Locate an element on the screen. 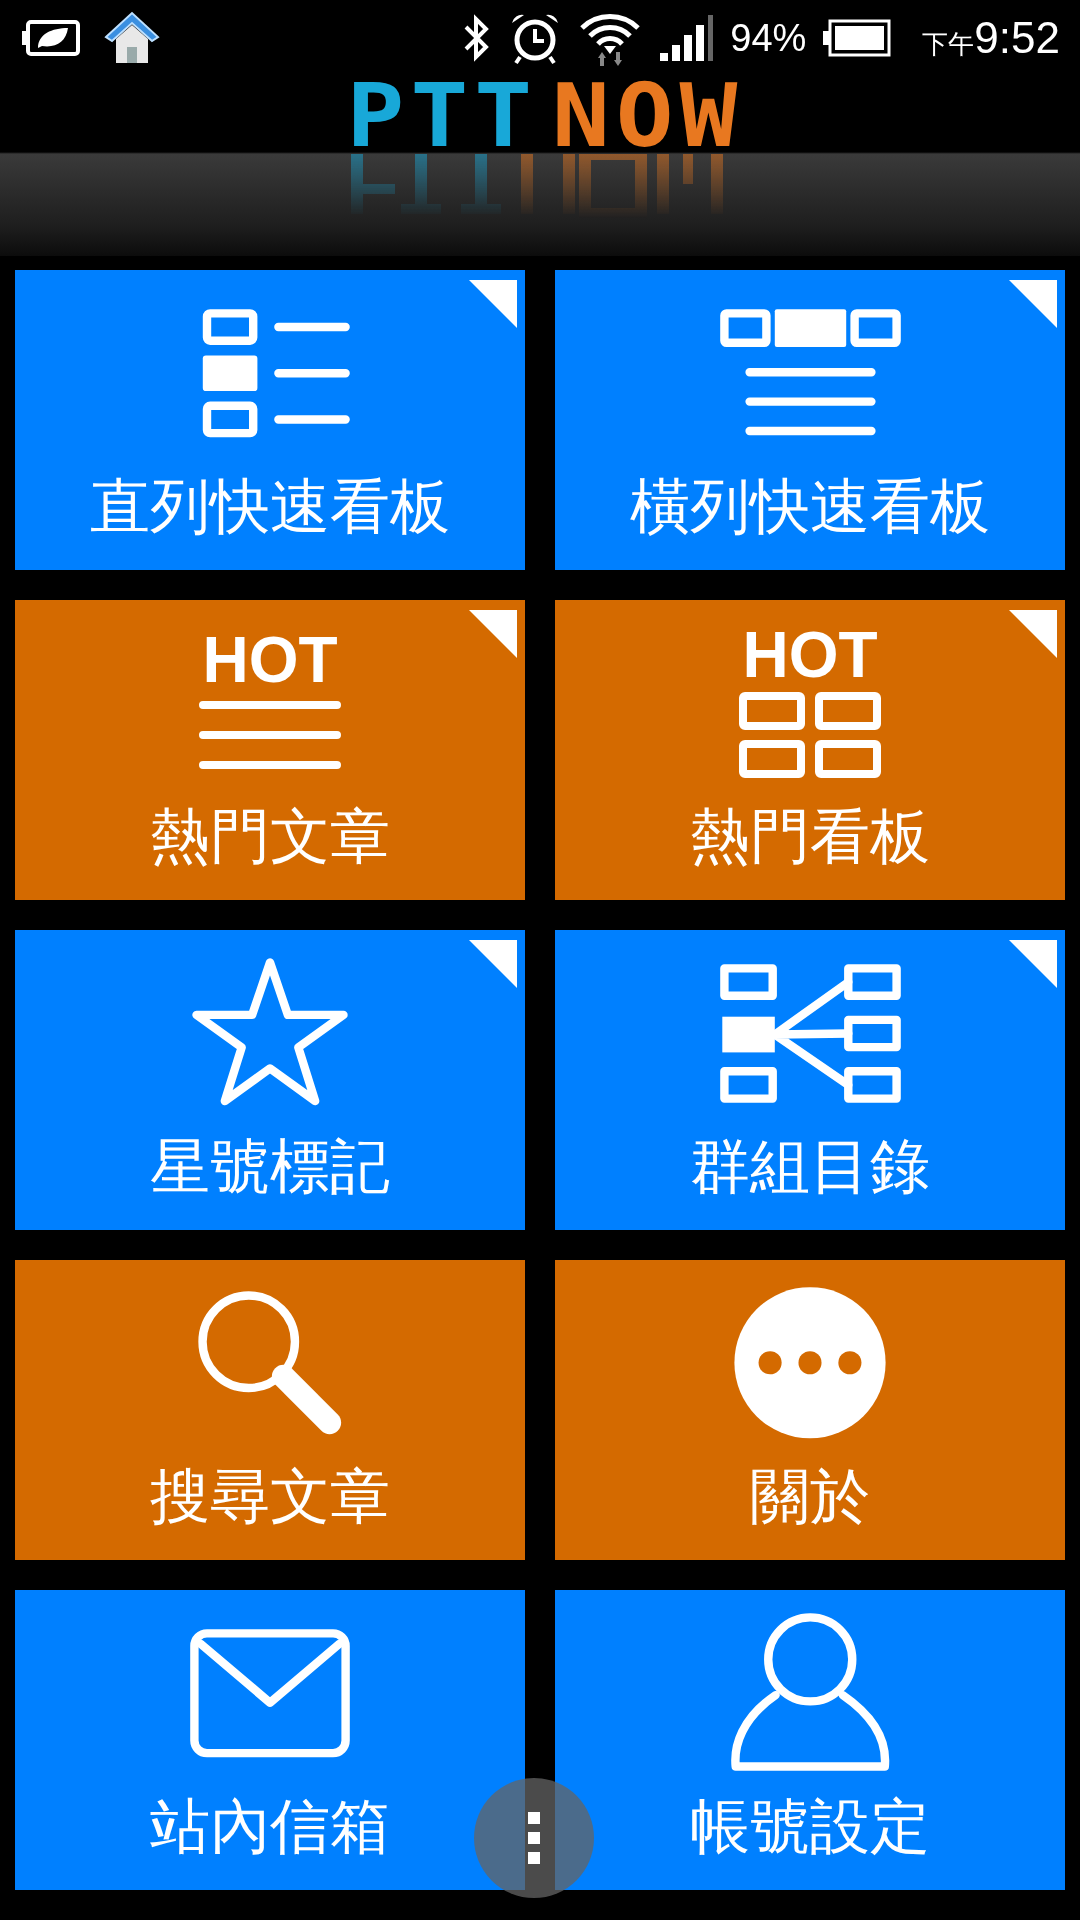  menu-tile: 站內信箱 is located at coordinates (270, 1740).